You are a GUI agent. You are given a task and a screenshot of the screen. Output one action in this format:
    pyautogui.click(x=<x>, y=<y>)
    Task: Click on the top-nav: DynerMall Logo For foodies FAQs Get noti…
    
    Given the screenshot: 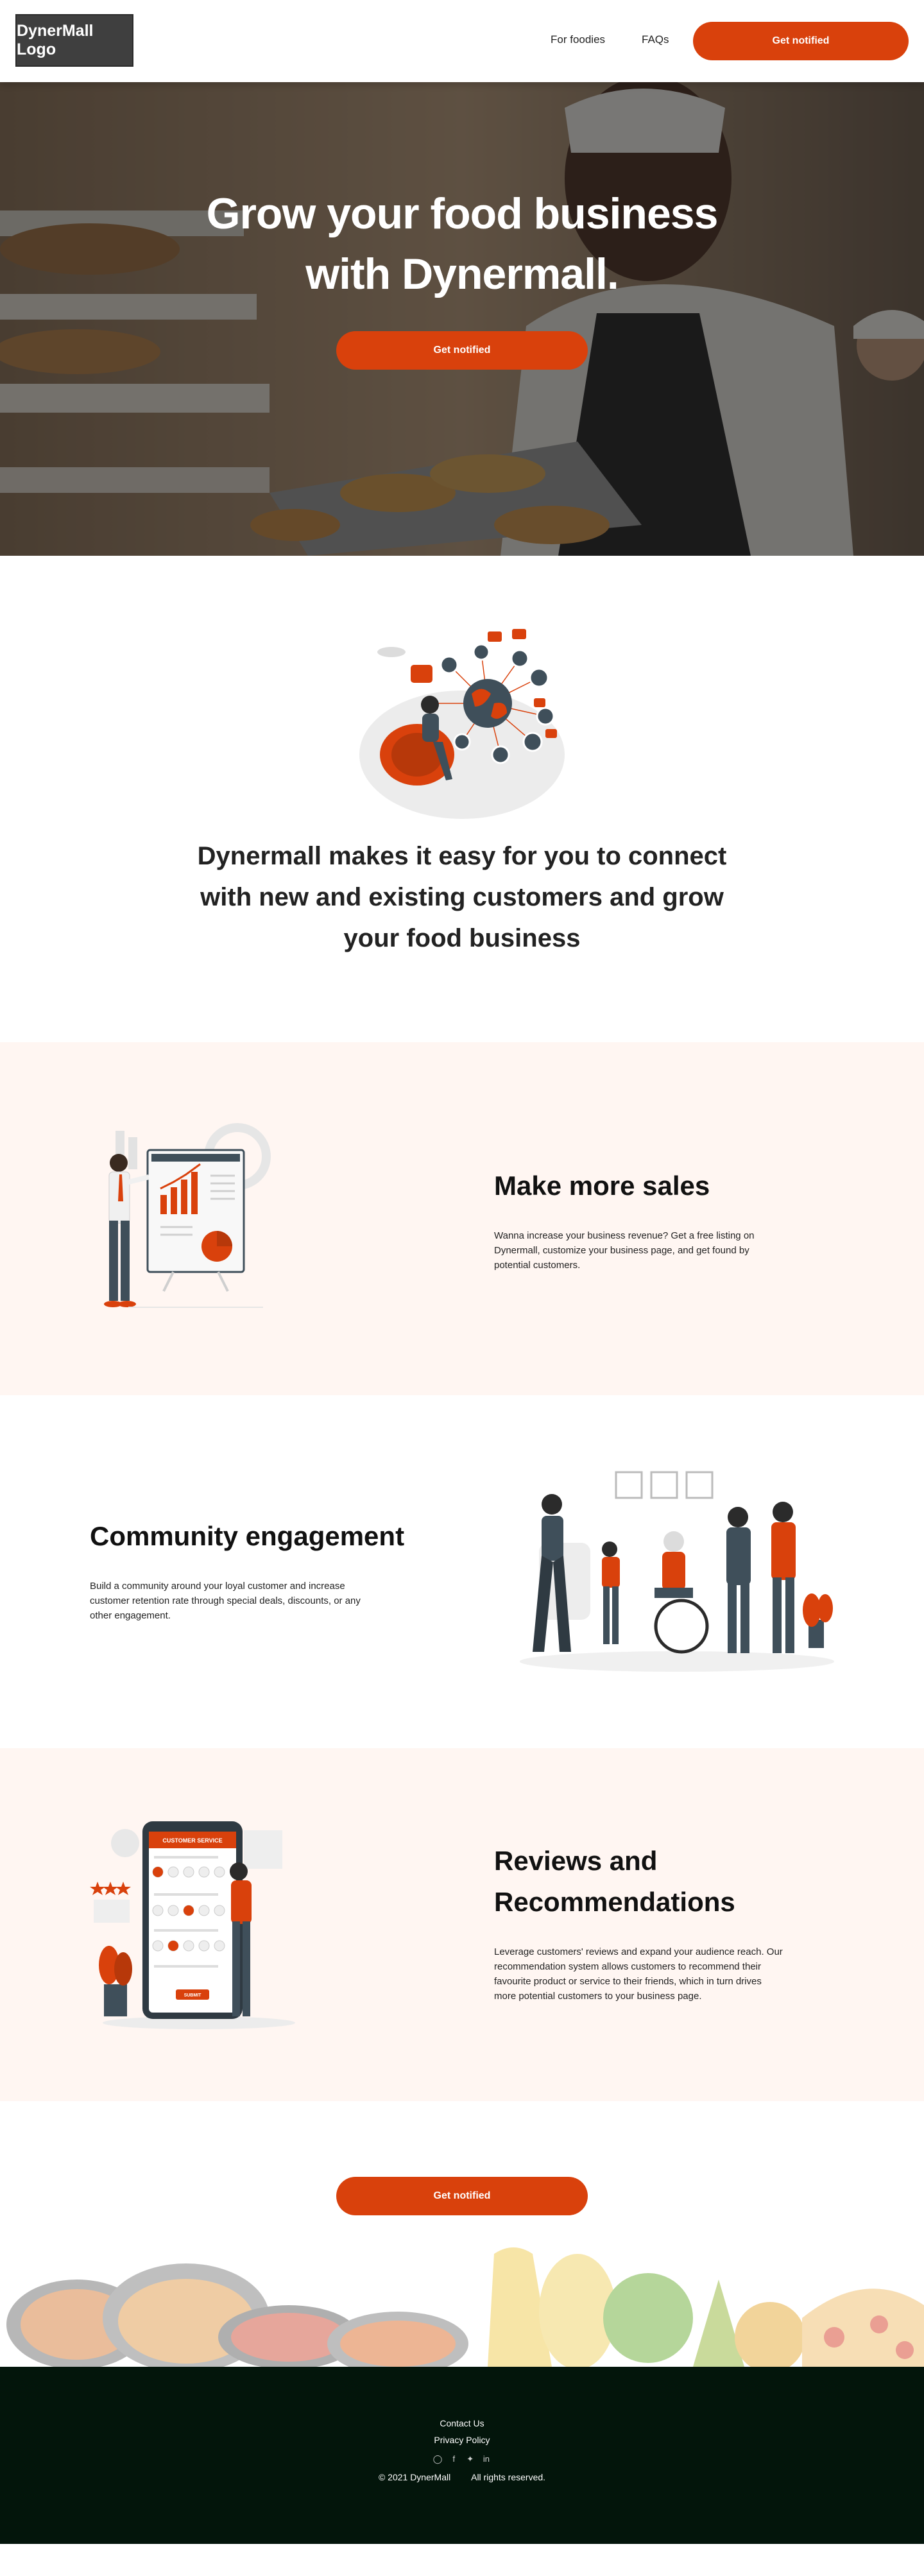 What is the action you would take?
    pyautogui.click(x=462, y=41)
    